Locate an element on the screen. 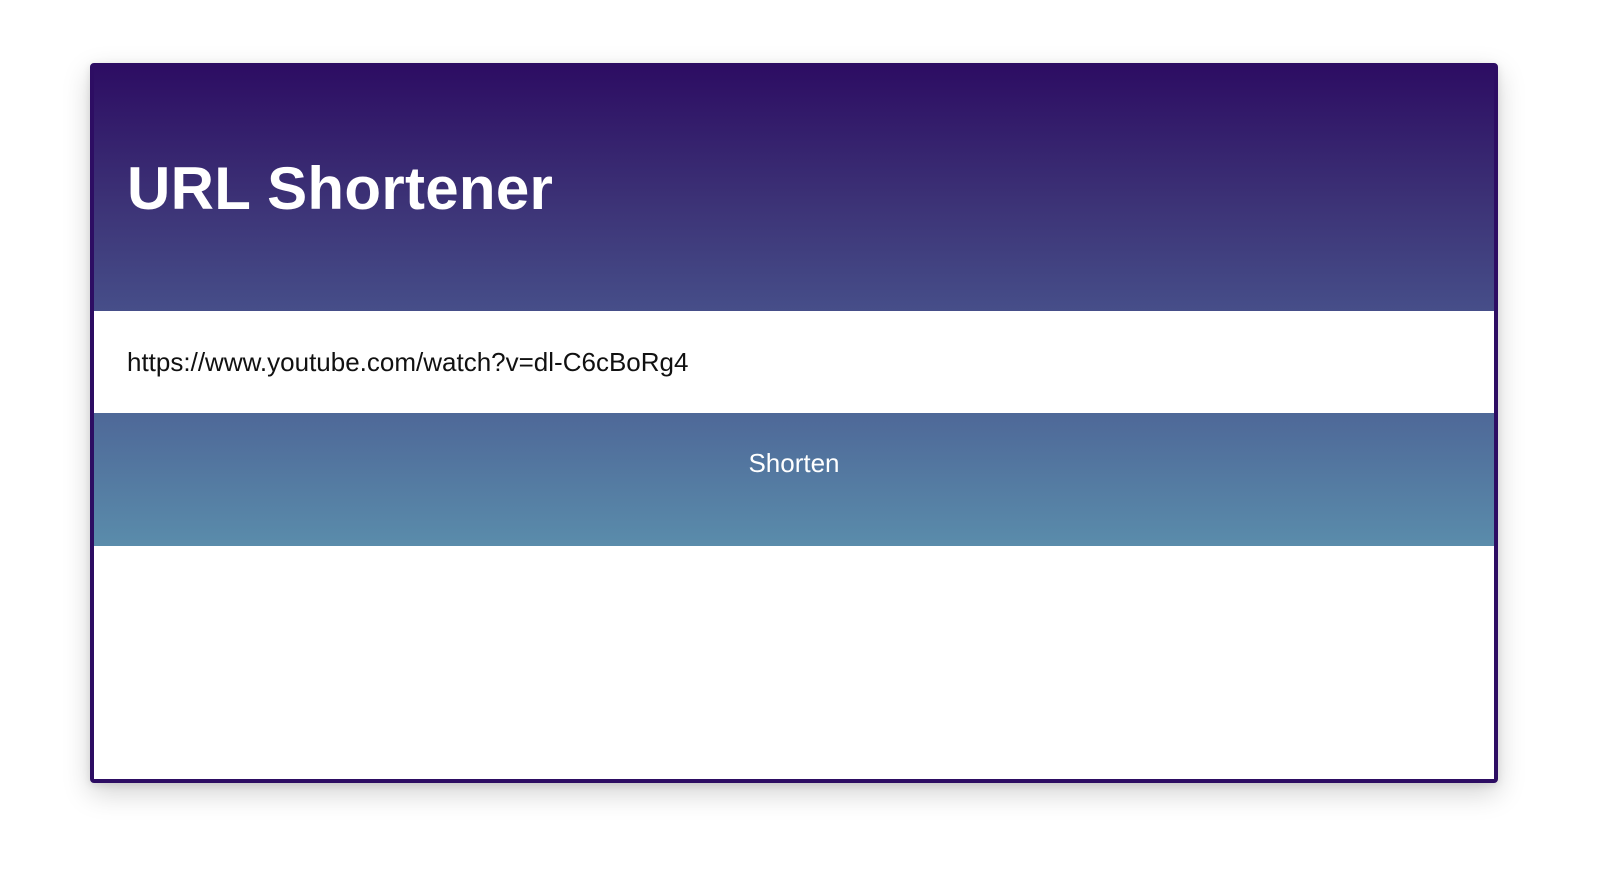  shorten-button: Shorten is located at coordinates (794, 479).